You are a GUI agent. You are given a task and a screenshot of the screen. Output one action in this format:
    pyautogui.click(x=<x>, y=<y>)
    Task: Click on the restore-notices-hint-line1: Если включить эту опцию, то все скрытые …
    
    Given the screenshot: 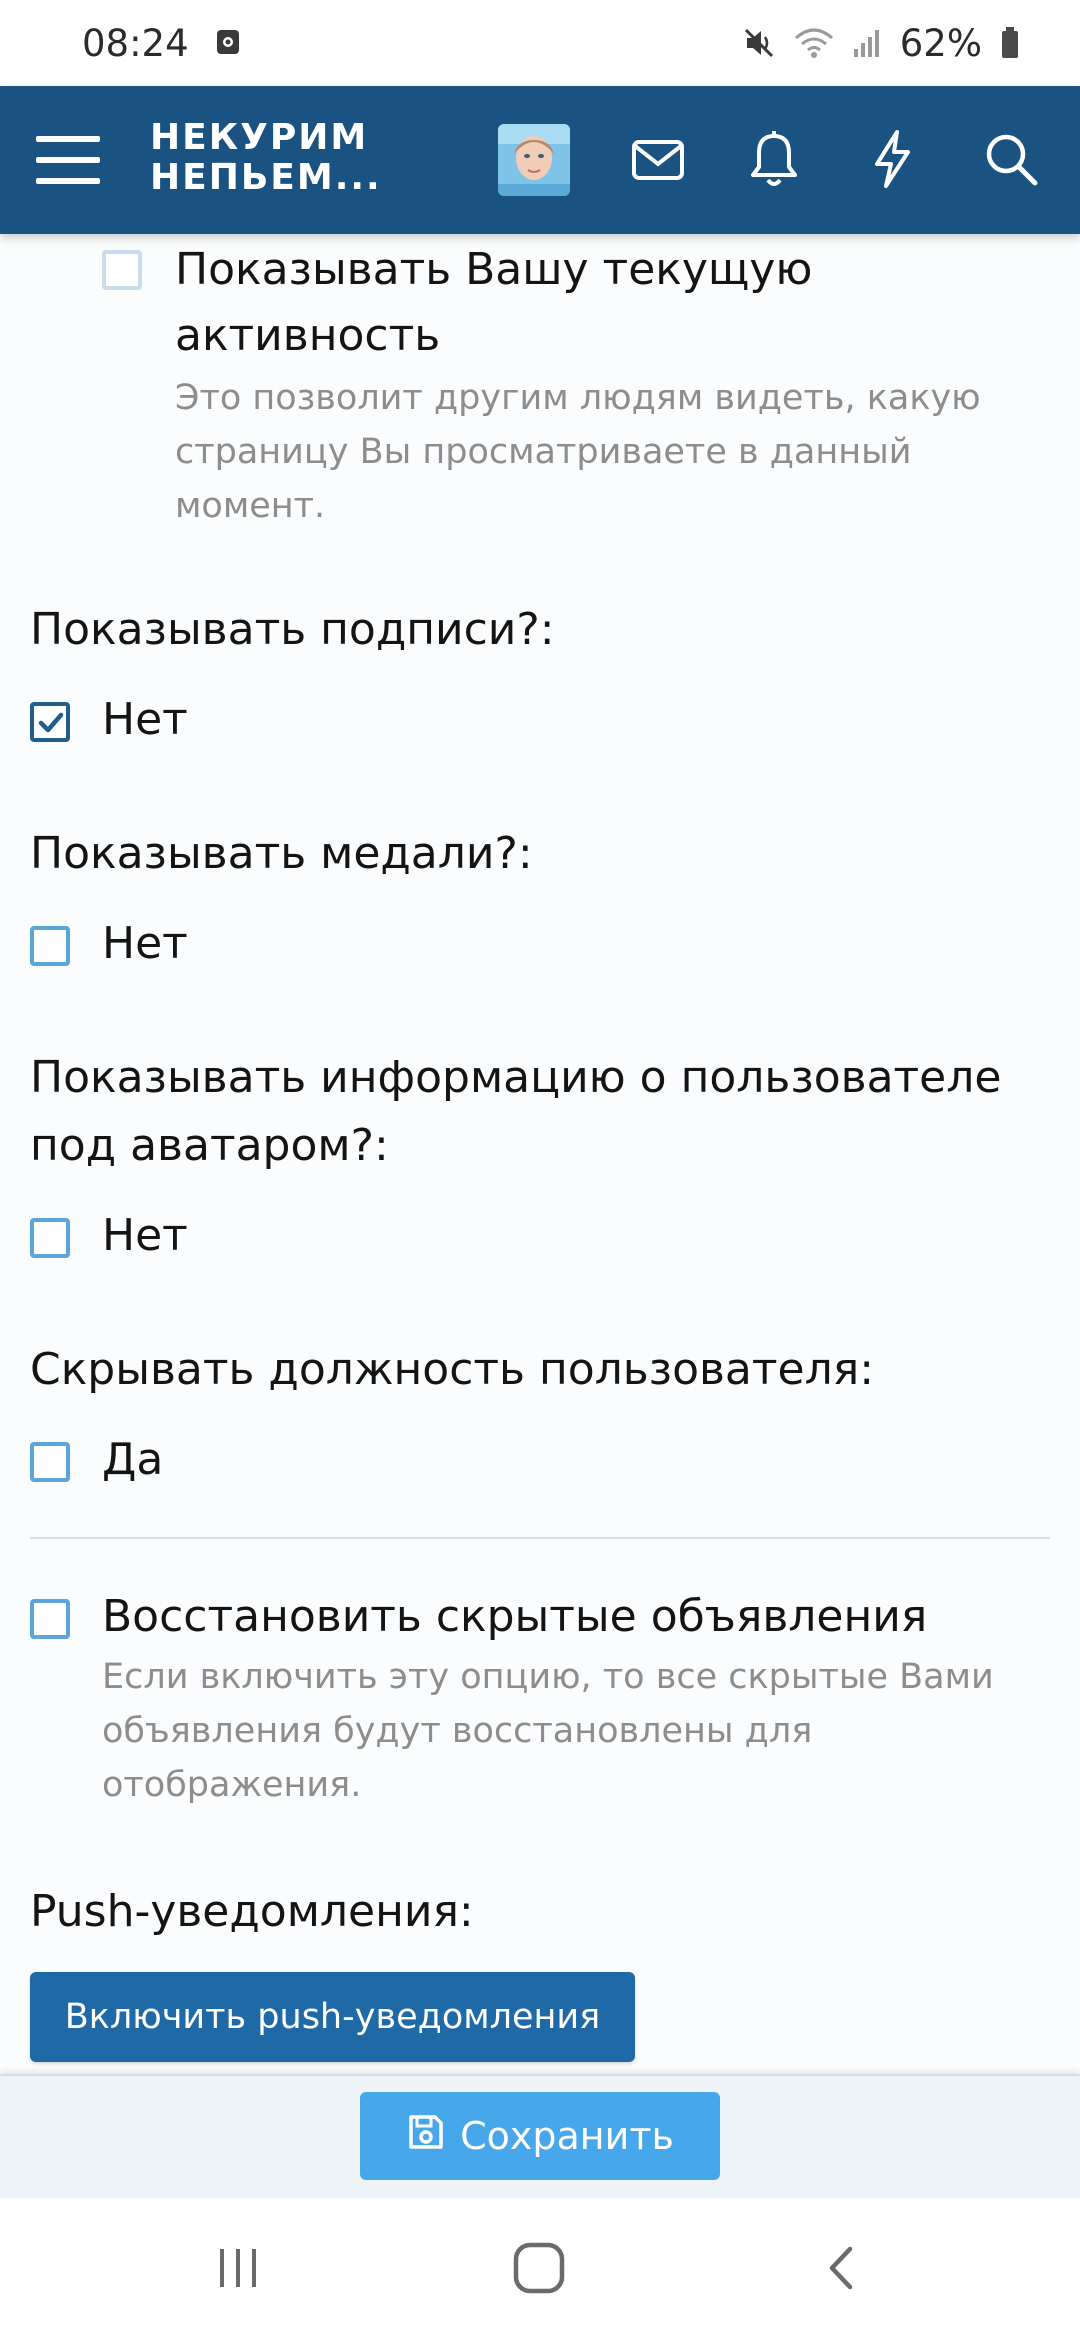 What is the action you would take?
    pyautogui.click(x=548, y=1677)
    